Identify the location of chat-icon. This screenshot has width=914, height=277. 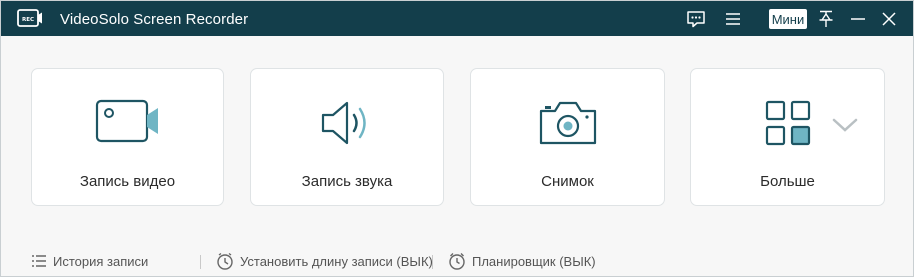
(696, 19).